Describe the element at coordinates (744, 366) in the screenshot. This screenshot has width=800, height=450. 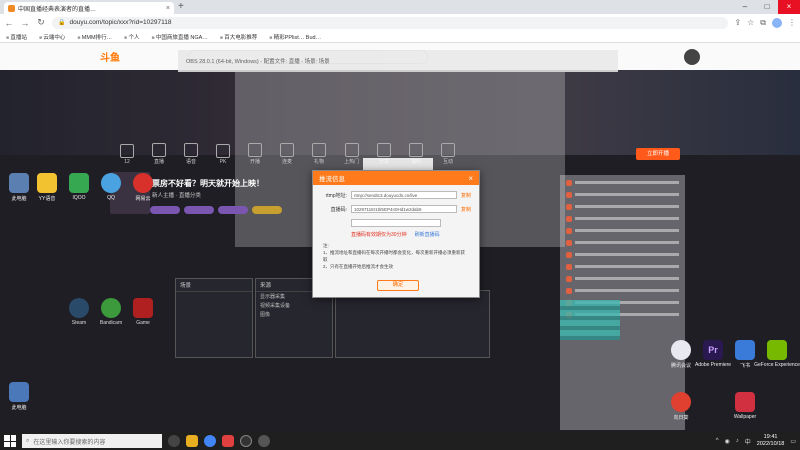
I see `desktop-icon-label: 飞书` at that location.